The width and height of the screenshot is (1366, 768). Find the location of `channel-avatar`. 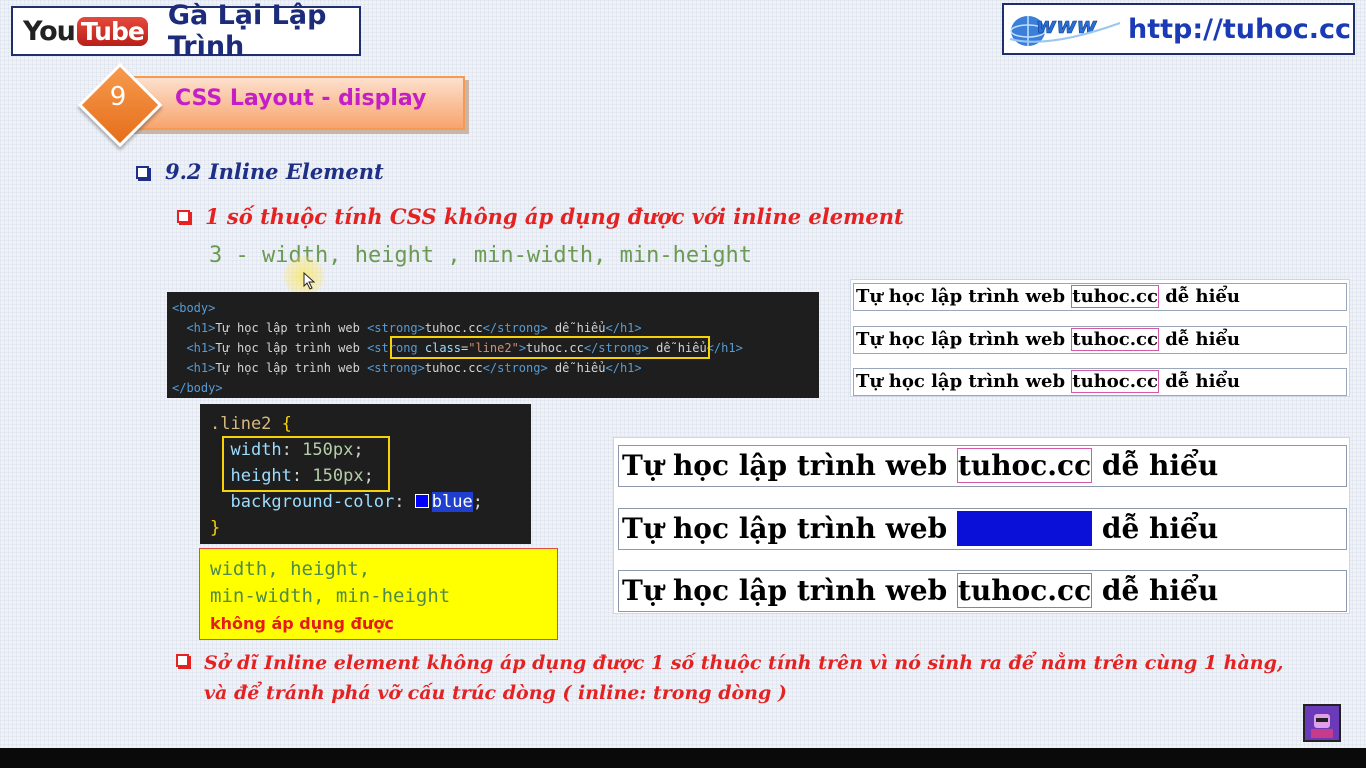

channel-avatar is located at coordinates (1322, 723).